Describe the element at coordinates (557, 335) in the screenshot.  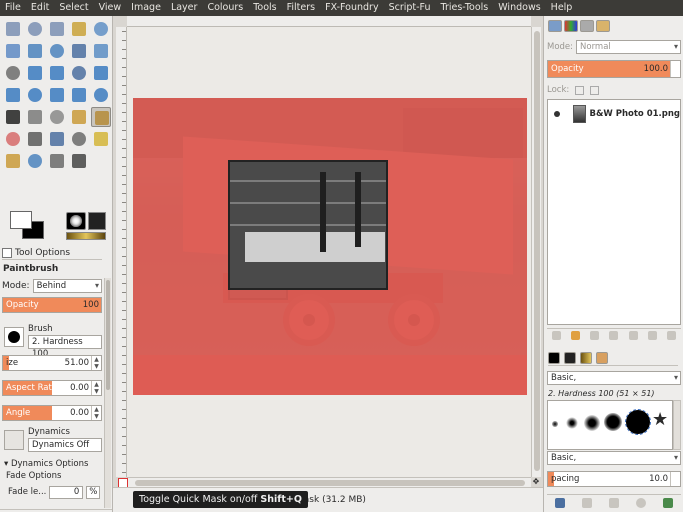
I see `new-layer-icon` at that location.